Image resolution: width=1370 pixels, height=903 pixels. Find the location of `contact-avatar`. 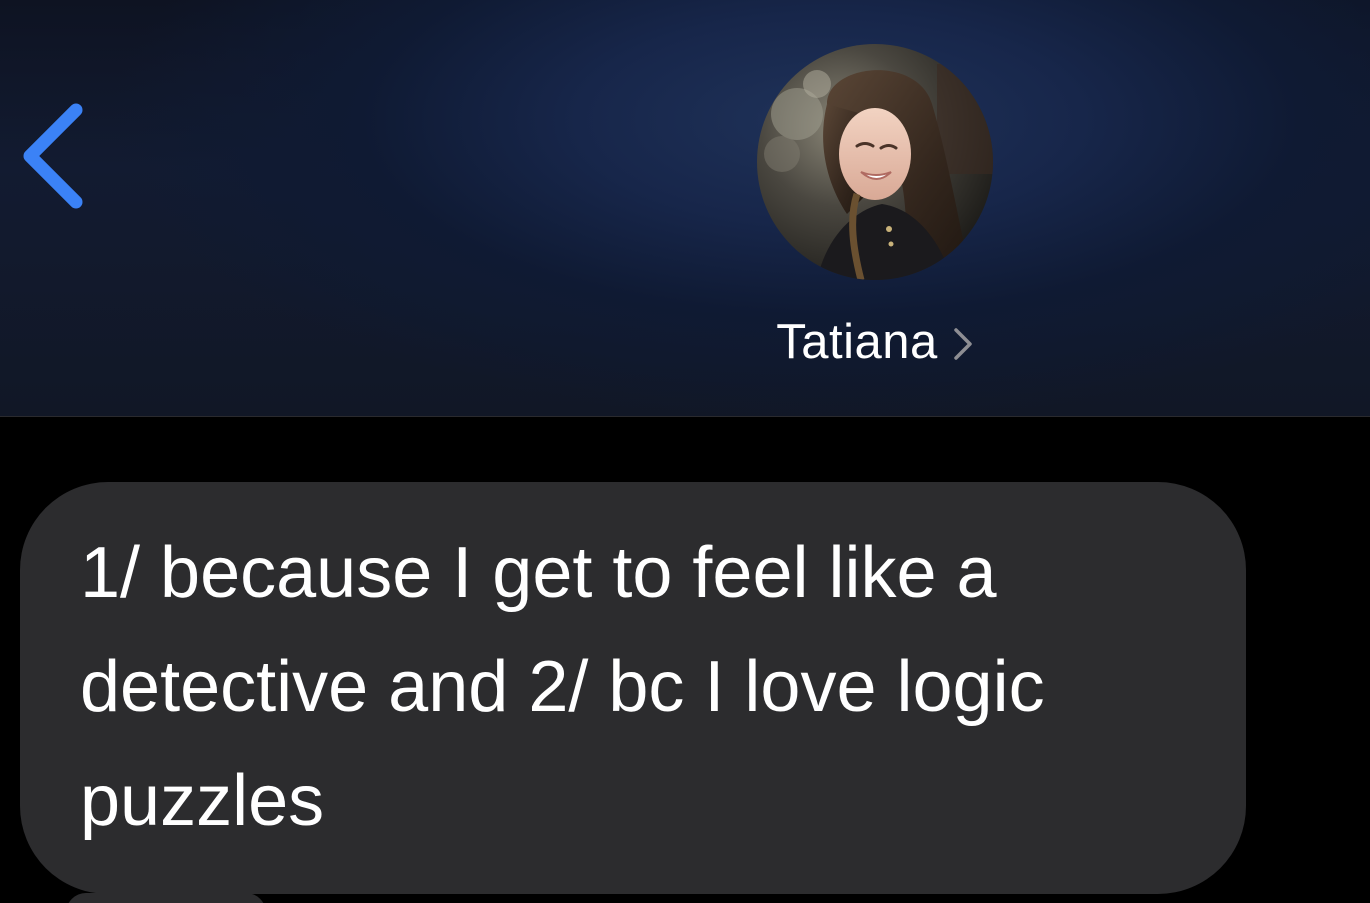

contact-avatar is located at coordinates (875, 162).